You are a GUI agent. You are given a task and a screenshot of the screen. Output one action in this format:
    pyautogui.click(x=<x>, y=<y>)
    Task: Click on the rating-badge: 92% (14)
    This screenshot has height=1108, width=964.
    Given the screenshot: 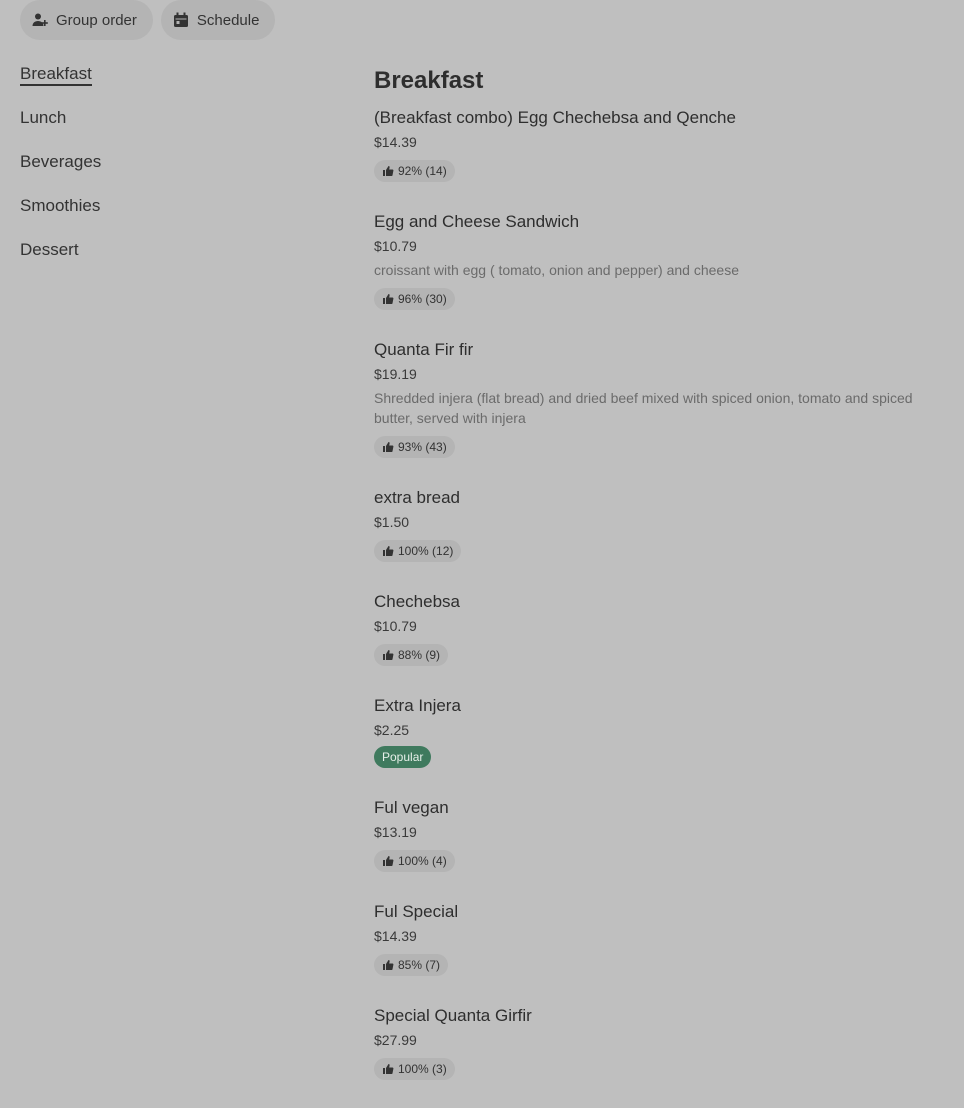 What is the action you would take?
    pyautogui.click(x=414, y=171)
    